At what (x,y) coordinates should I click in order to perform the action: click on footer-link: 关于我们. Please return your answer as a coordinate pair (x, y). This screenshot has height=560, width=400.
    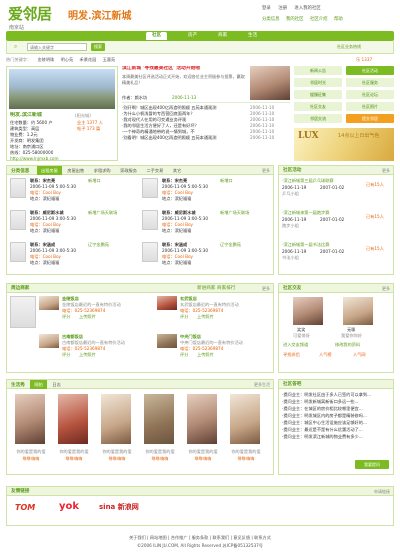
    Looking at the image, I should click on (137, 537).